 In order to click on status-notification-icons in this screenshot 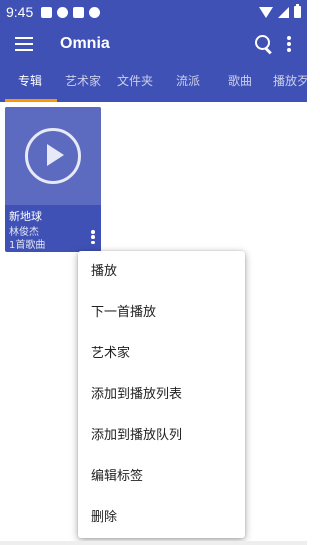, I will do `click(71, 12)`.